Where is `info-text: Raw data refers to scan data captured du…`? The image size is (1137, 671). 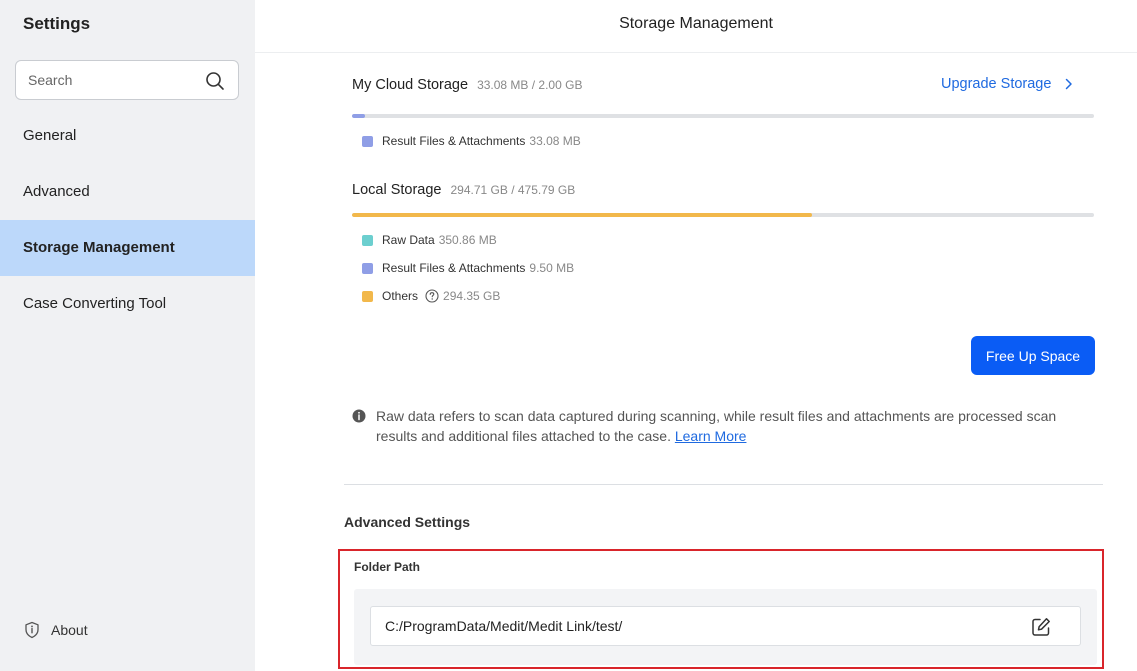 info-text: Raw data refers to scan data captured du… is located at coordinates (736, 426).